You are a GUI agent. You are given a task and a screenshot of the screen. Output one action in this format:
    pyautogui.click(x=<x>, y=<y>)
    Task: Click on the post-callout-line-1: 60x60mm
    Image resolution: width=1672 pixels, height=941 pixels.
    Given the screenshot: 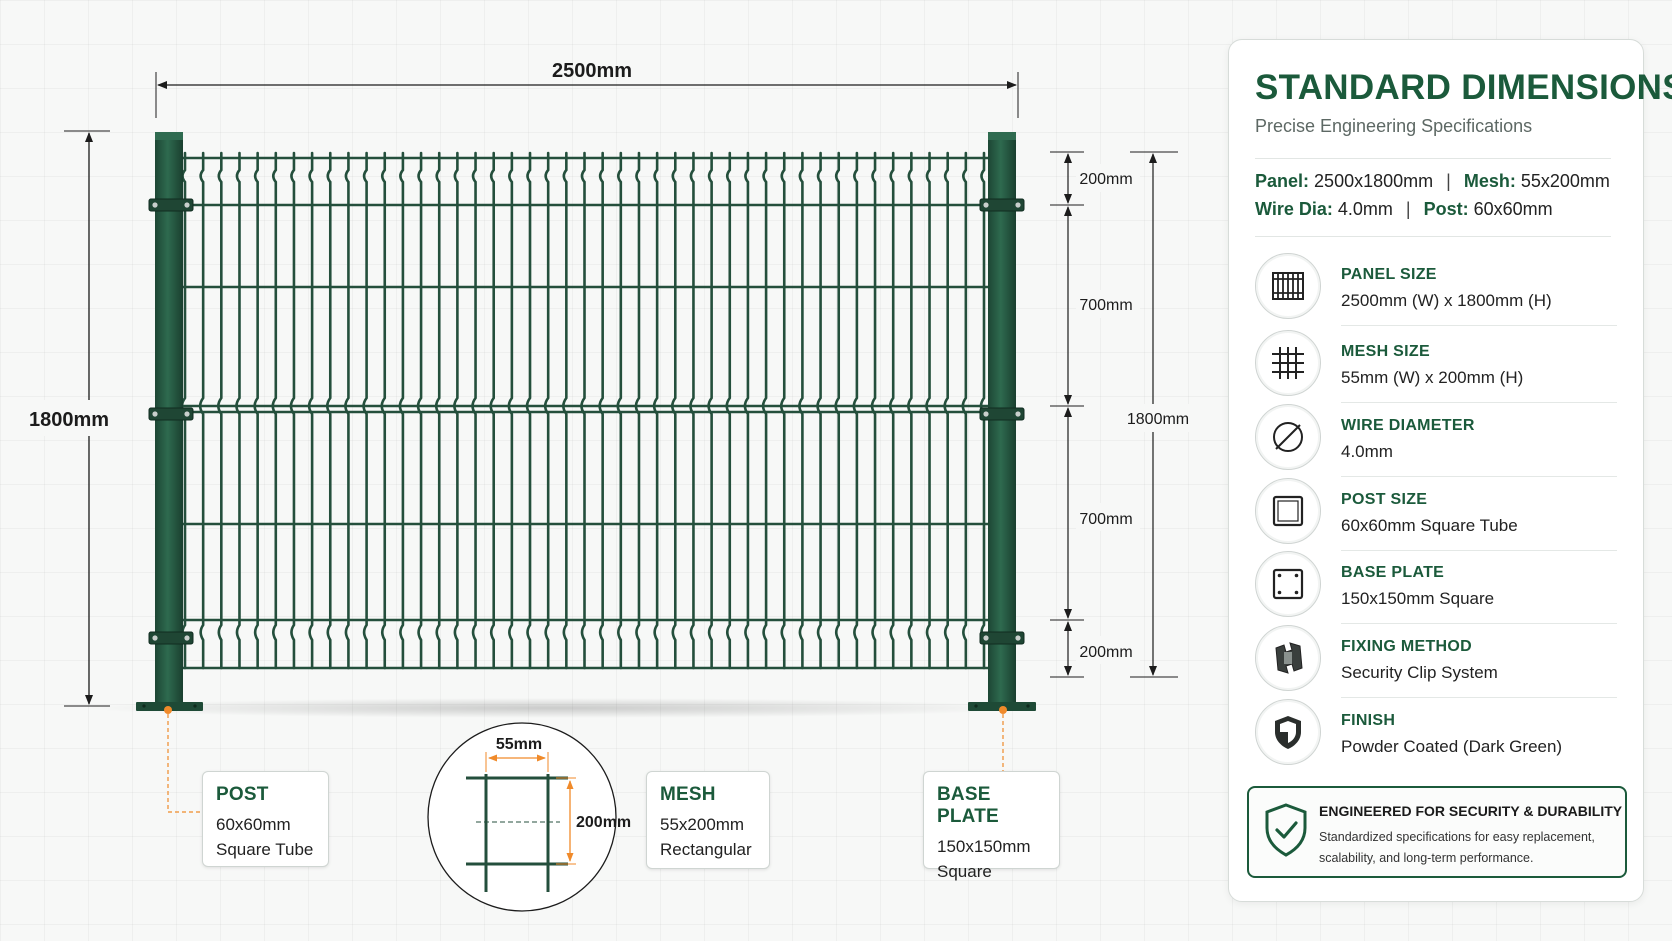 What is the action you would take?
    pyautogui.click(x=253, y=824)
    